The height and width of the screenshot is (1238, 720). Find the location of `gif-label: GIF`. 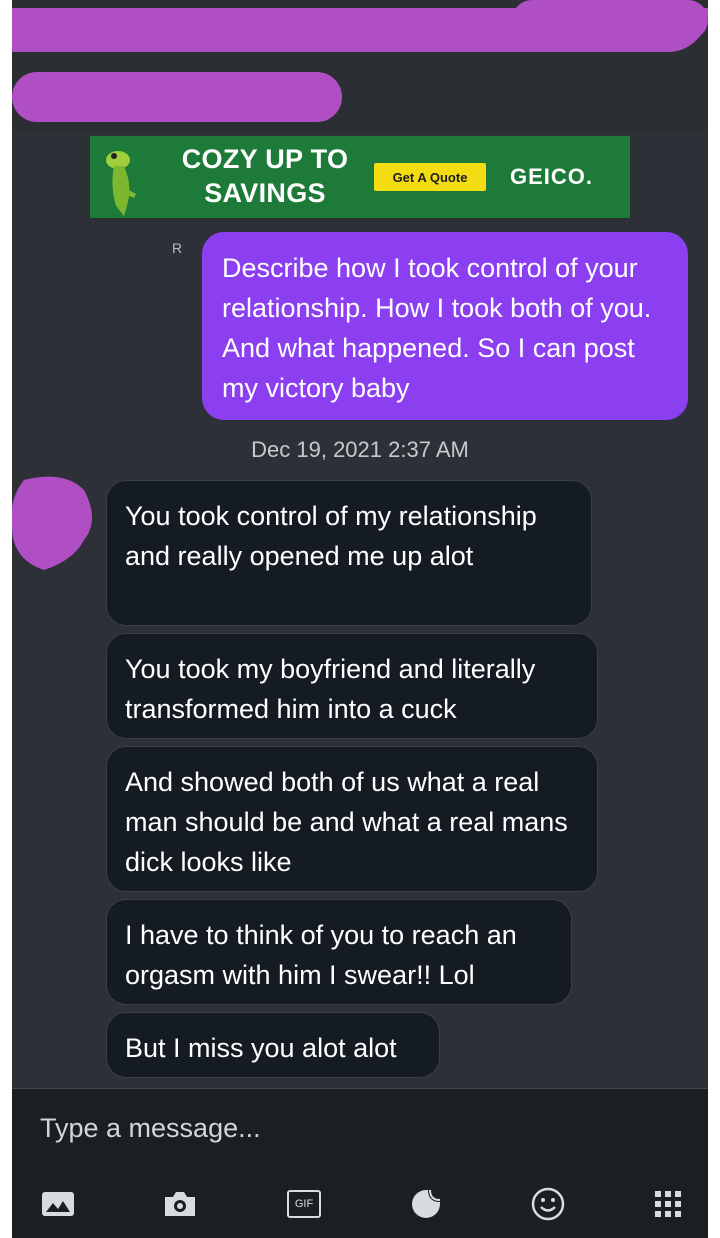

gif-label: GIF is located at coordinates (304, 1204).